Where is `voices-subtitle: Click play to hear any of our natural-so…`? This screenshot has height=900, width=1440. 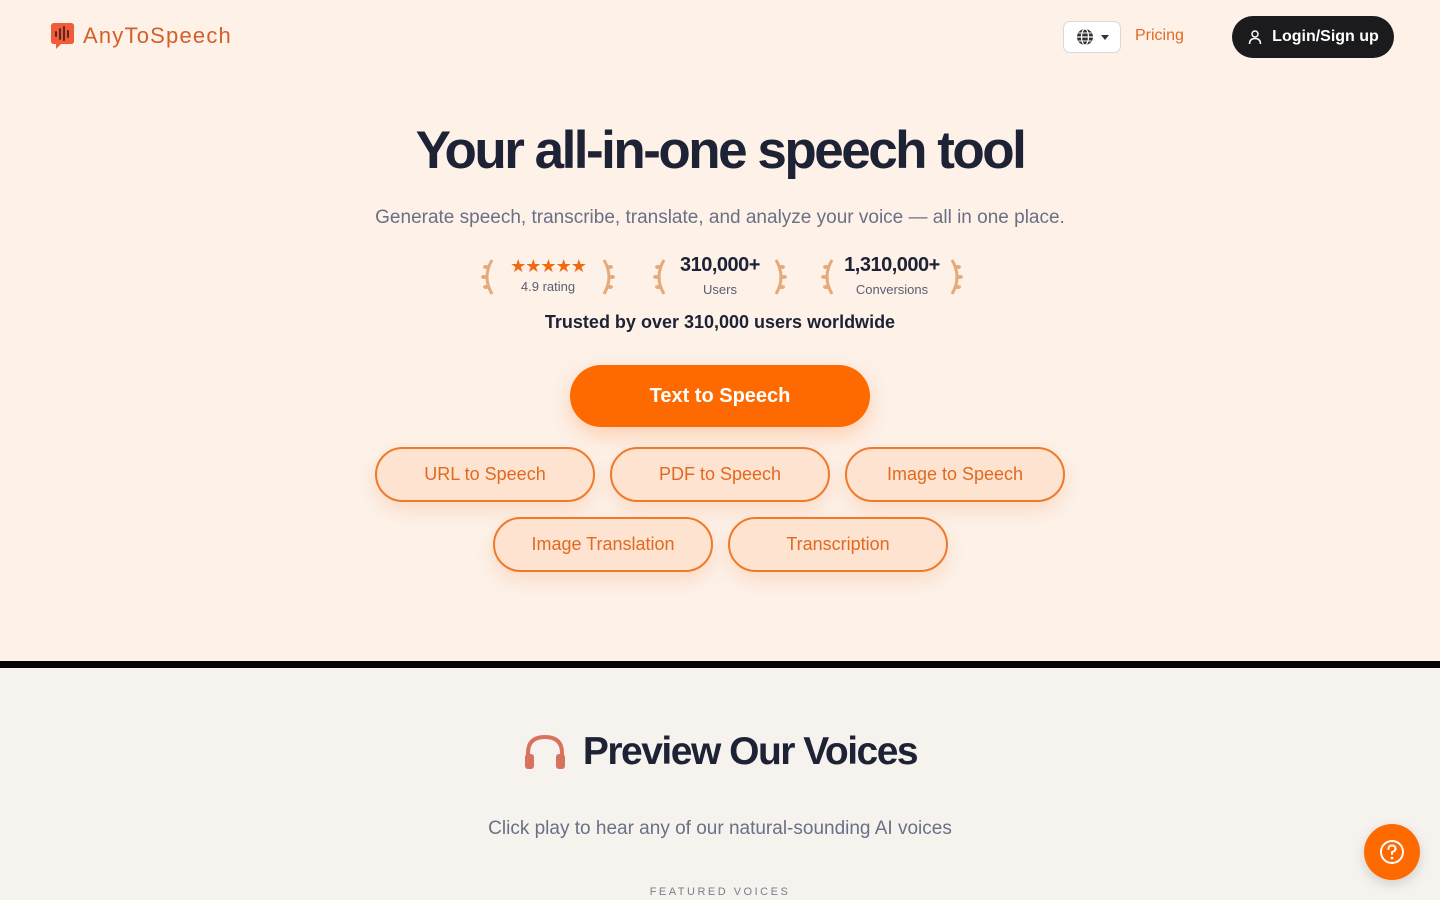 voices-subtitle: Click play to hear any of our natural-so… is located at coordinates (720, 828).